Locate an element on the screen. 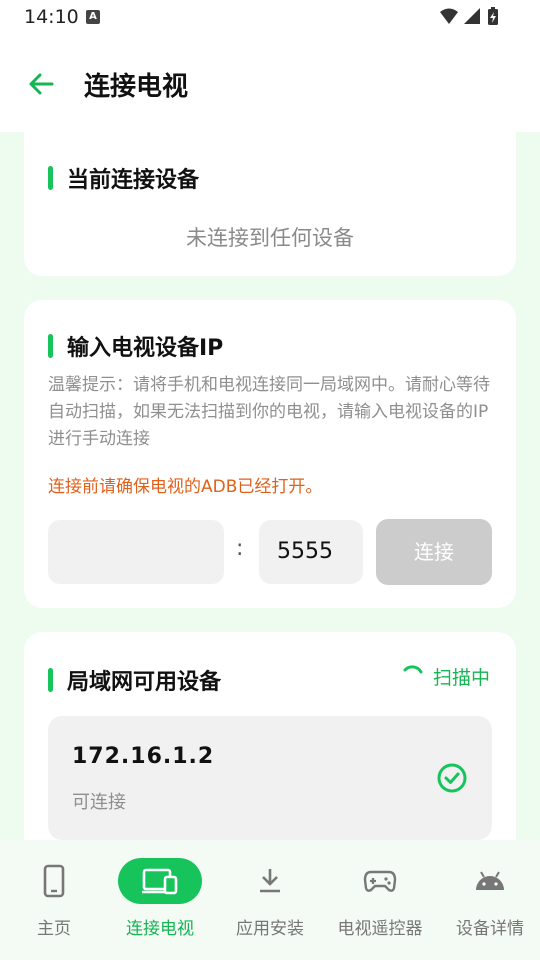 The image size is (540, 960). download-icon is located at coordinates (270, 881).